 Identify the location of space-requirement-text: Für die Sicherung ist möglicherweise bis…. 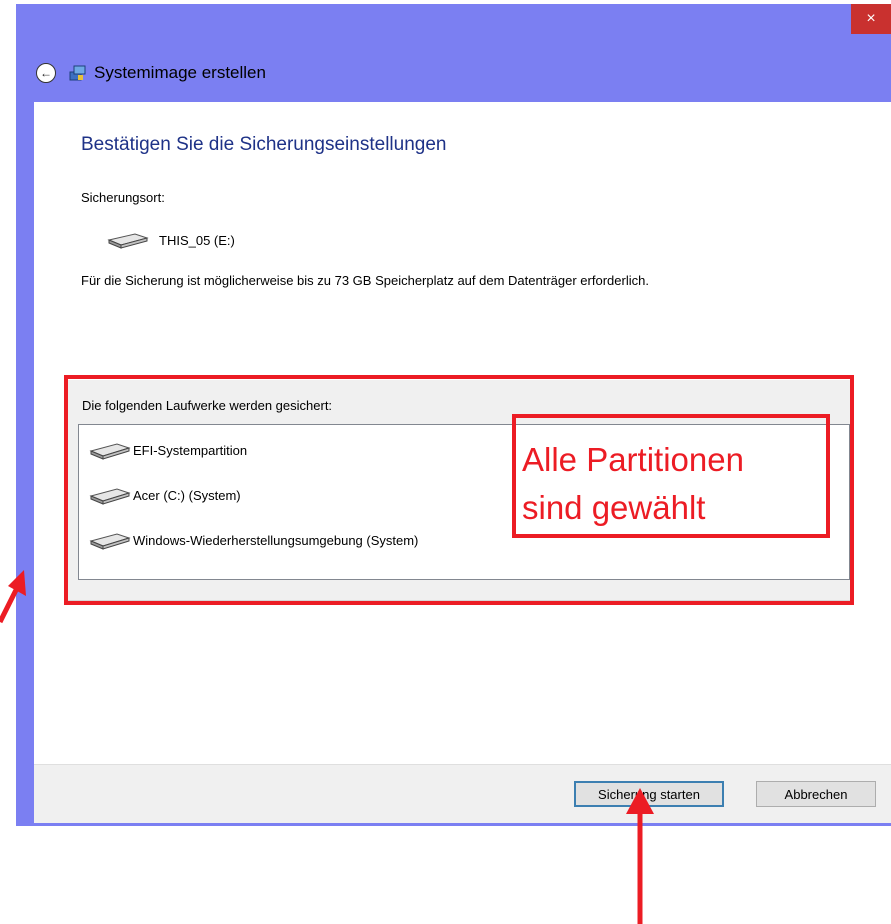
(365, 280).